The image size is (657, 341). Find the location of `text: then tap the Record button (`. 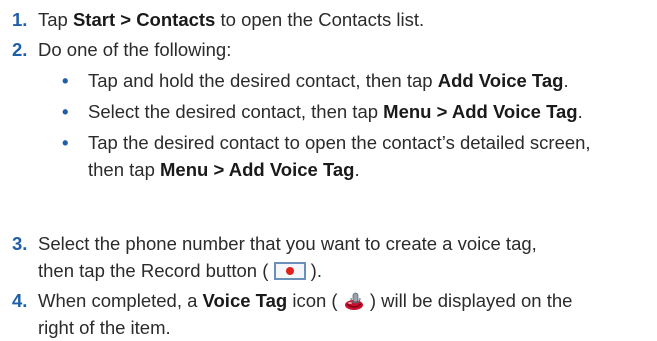

text: then tap the Record button ( is located at coordinates (153, 270).